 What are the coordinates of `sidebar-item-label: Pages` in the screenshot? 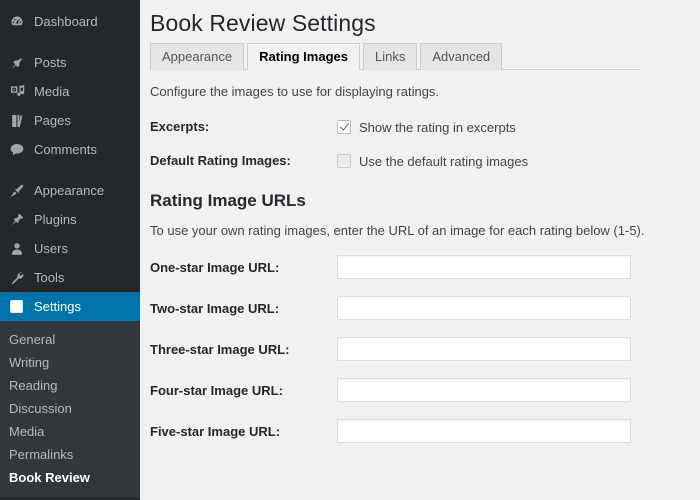 It's located at (52, 120).